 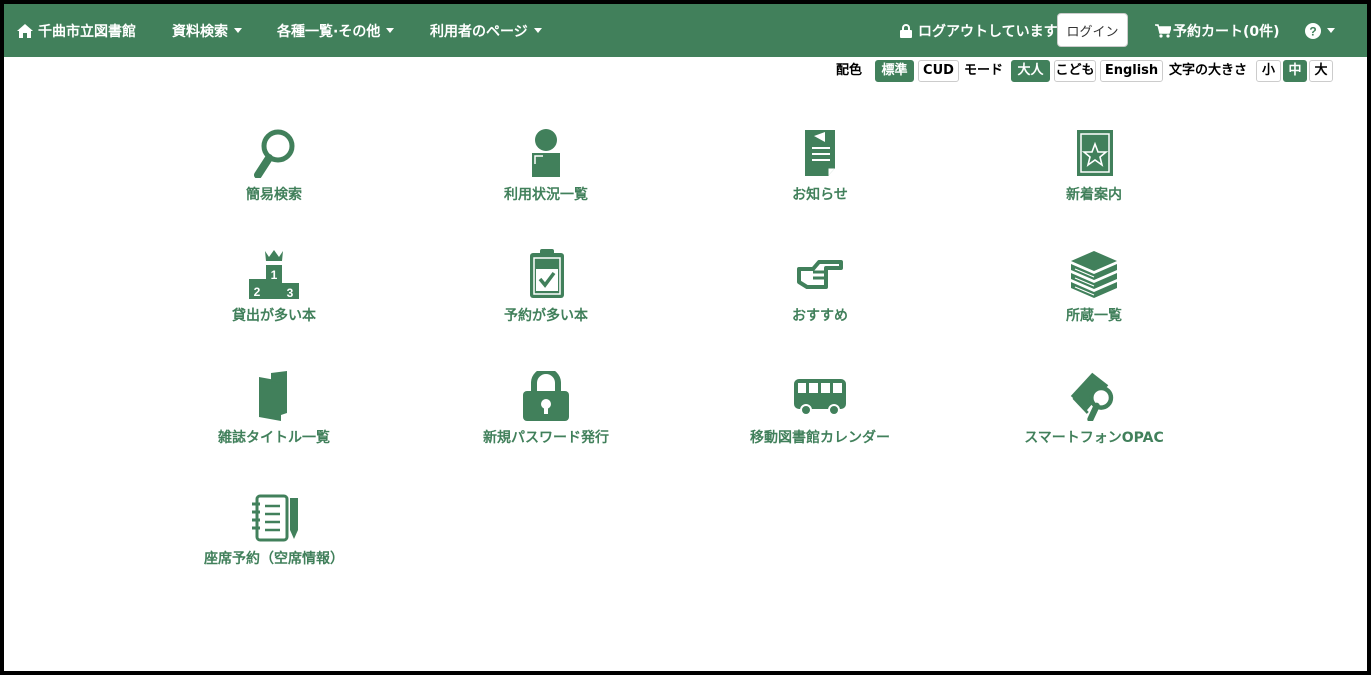 What do you see at coordinates (546, 426) in the screenshot?
I see `tile-new-password: 新規パスワード発行` at bounding box center [546, 426].